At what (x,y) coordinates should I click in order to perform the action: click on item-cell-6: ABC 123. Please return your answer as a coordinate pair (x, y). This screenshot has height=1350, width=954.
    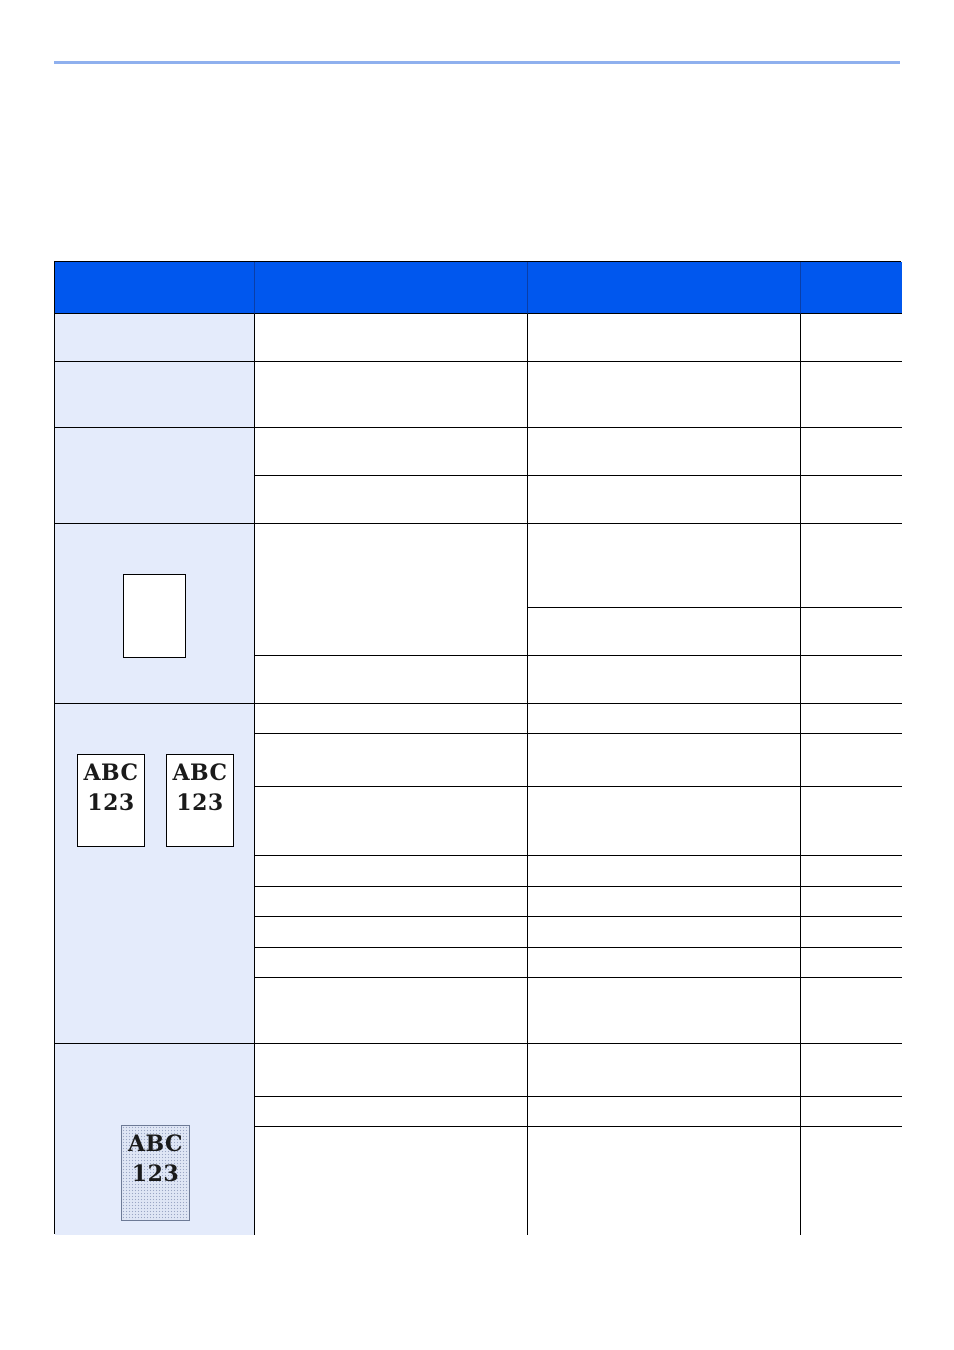
    Looking at the image, I should click on (155, 1139).